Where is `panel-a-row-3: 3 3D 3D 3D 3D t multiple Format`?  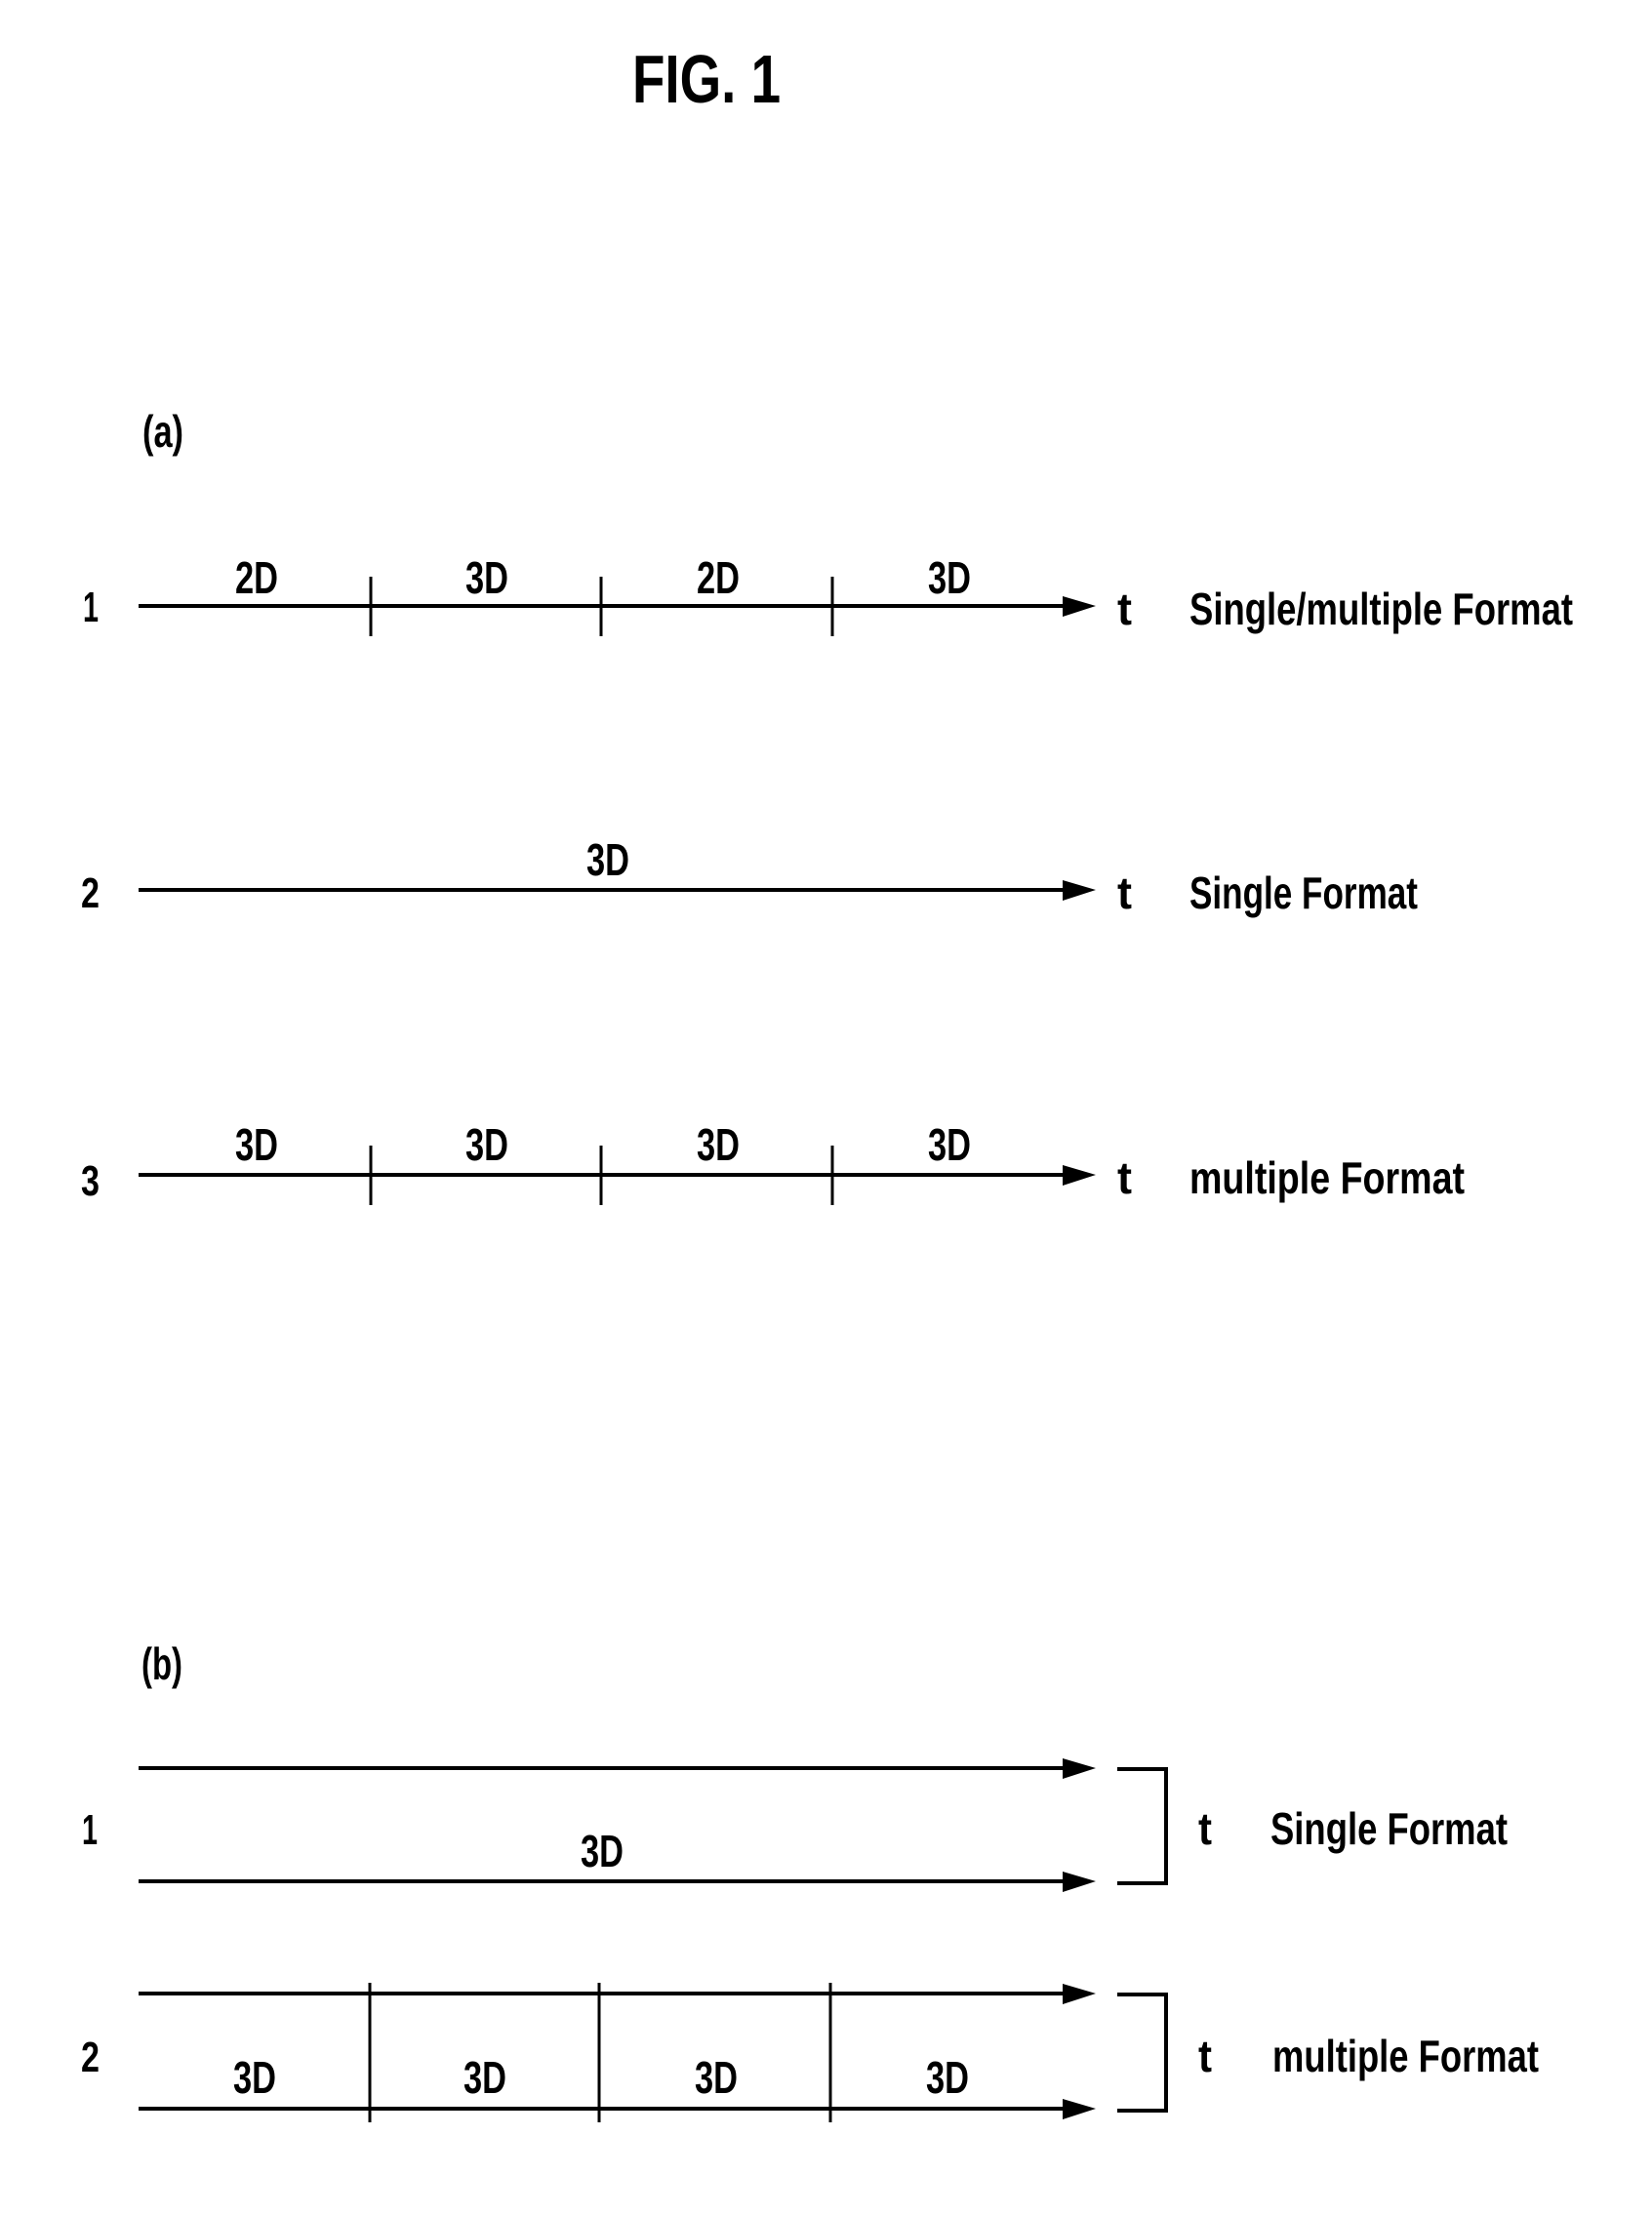 panel-a-row-3: 3 3D 3D 3D 3D t multiple Format is located at coordinates (773, 1162).